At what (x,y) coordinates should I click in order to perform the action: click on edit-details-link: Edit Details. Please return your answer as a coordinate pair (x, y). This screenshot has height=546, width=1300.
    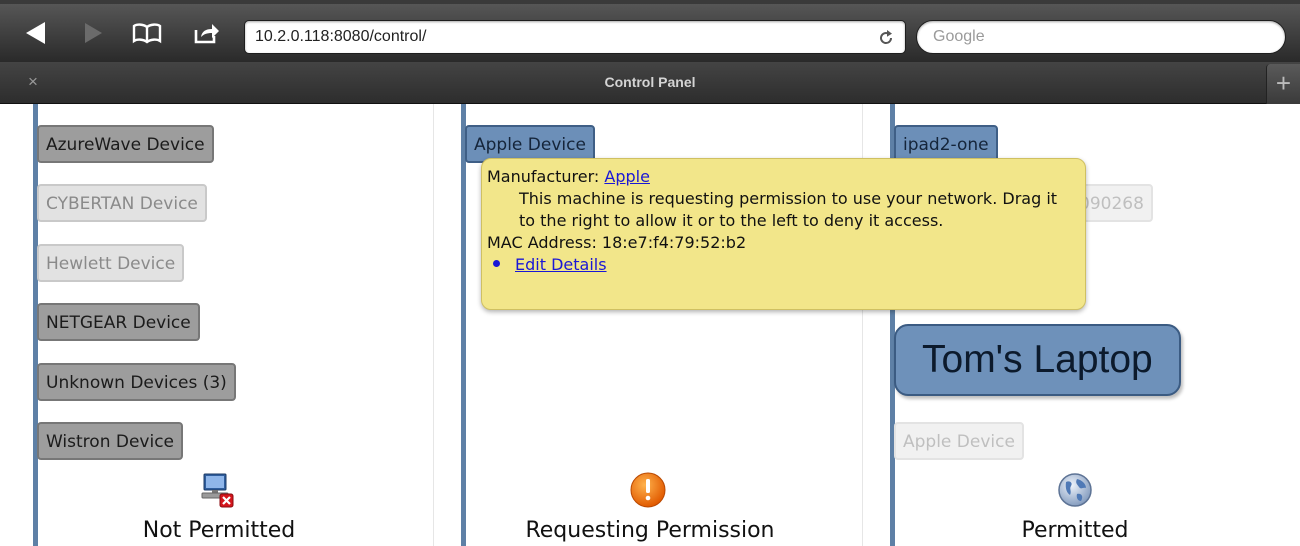
    Looking at the image, I should click on (561, 264).